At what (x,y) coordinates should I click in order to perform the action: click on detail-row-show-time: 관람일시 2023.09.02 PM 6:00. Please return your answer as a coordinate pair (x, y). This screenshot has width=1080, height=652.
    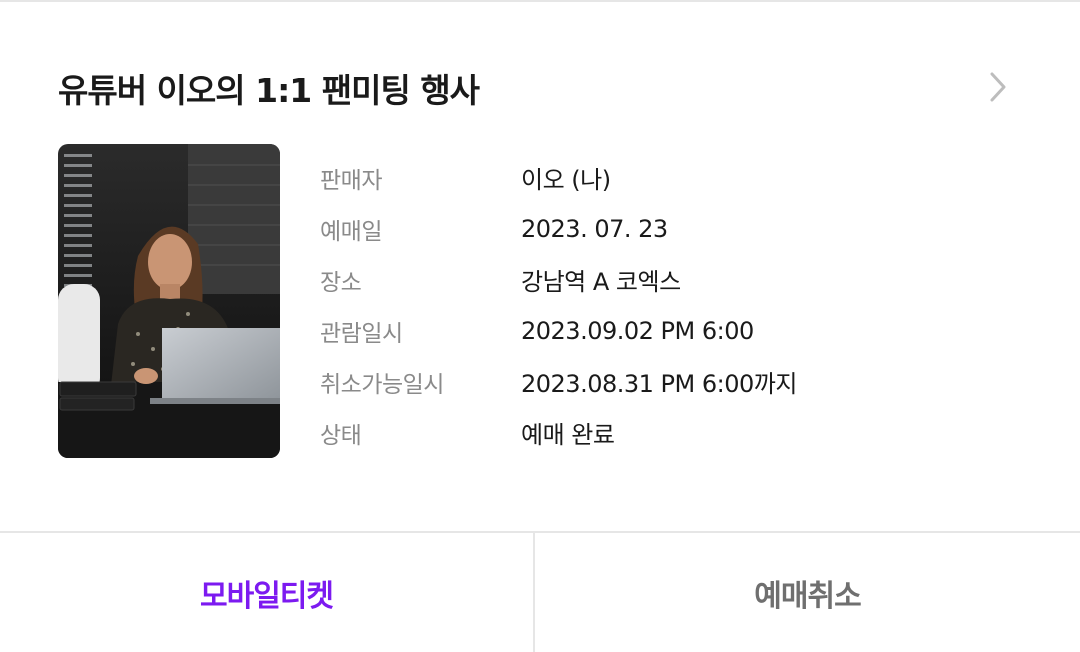
    Looking at the image, I should click on (558, 330).